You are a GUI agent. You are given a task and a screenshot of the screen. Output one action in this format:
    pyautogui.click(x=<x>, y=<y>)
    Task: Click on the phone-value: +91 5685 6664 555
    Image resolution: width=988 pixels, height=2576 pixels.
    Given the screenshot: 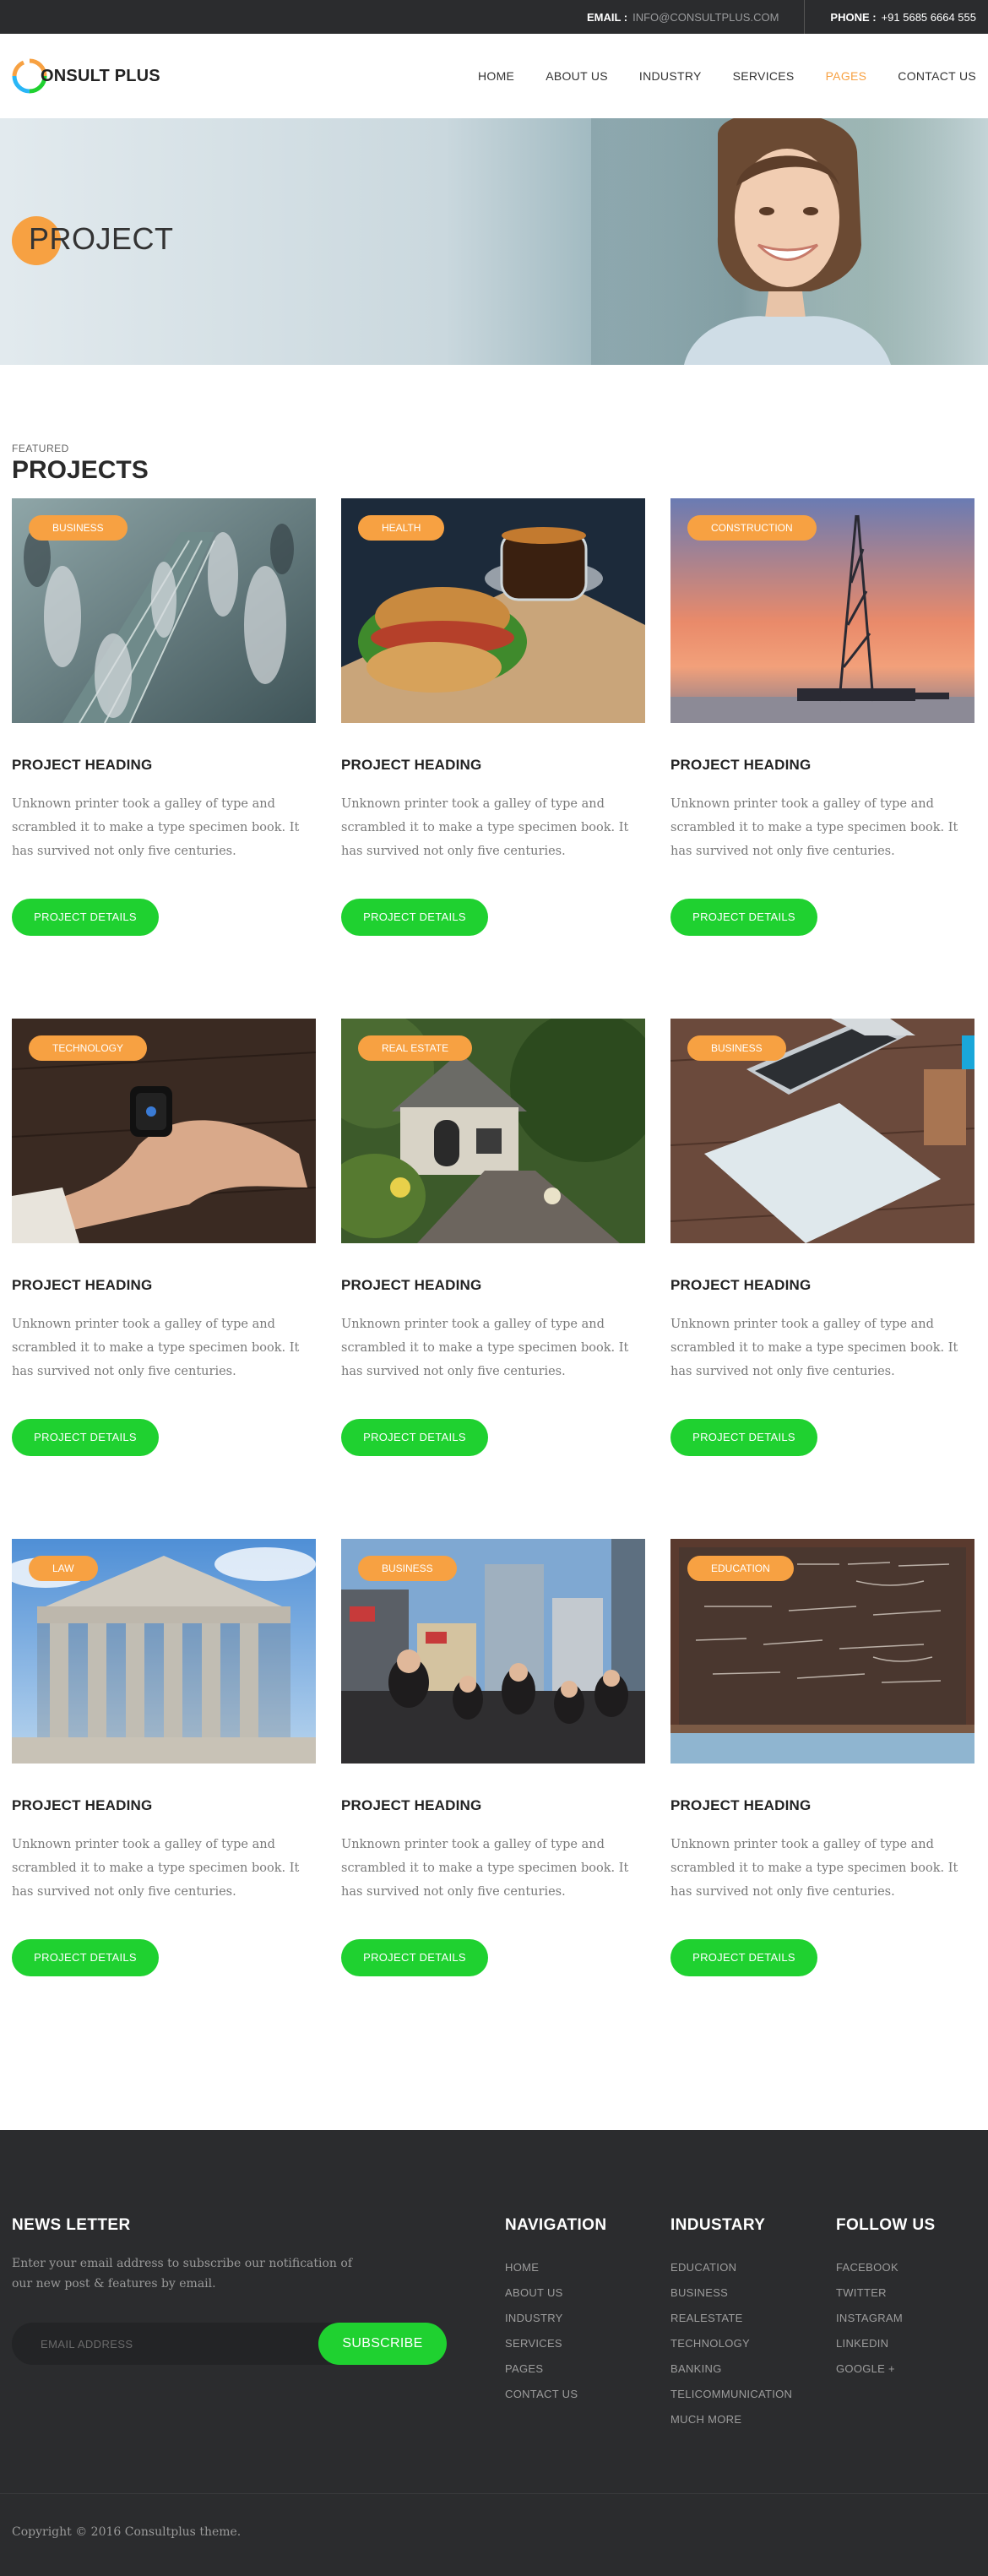 What is the action you would take?
    pyautogui.click(x=929, y=17)
    